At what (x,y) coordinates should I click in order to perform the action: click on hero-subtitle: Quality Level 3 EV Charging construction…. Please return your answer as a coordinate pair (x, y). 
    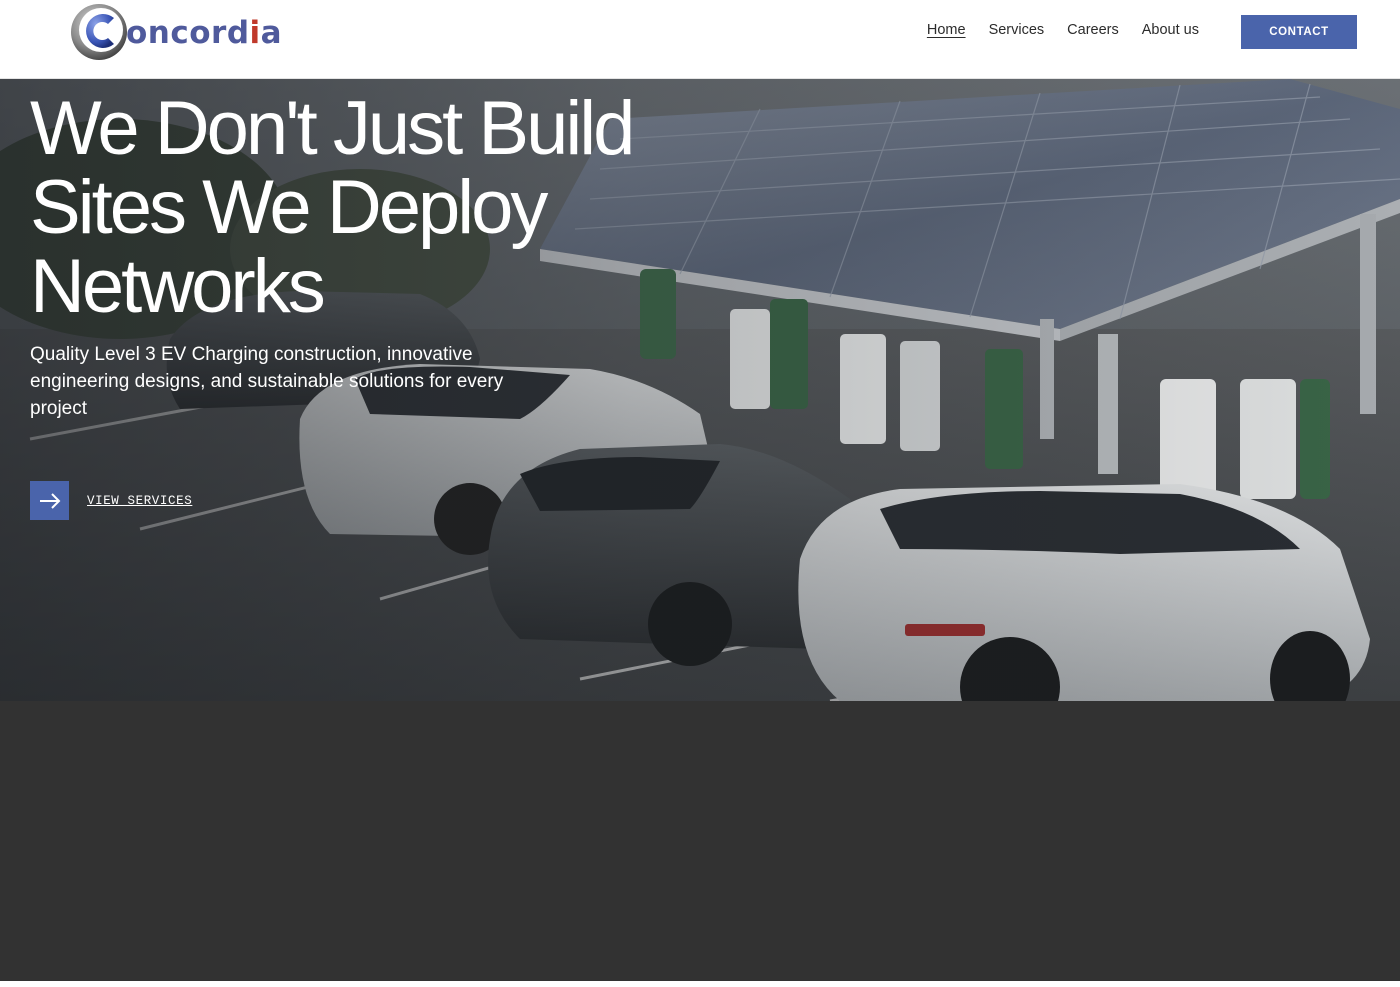
    Looking at the image, I should click on (267, 381).